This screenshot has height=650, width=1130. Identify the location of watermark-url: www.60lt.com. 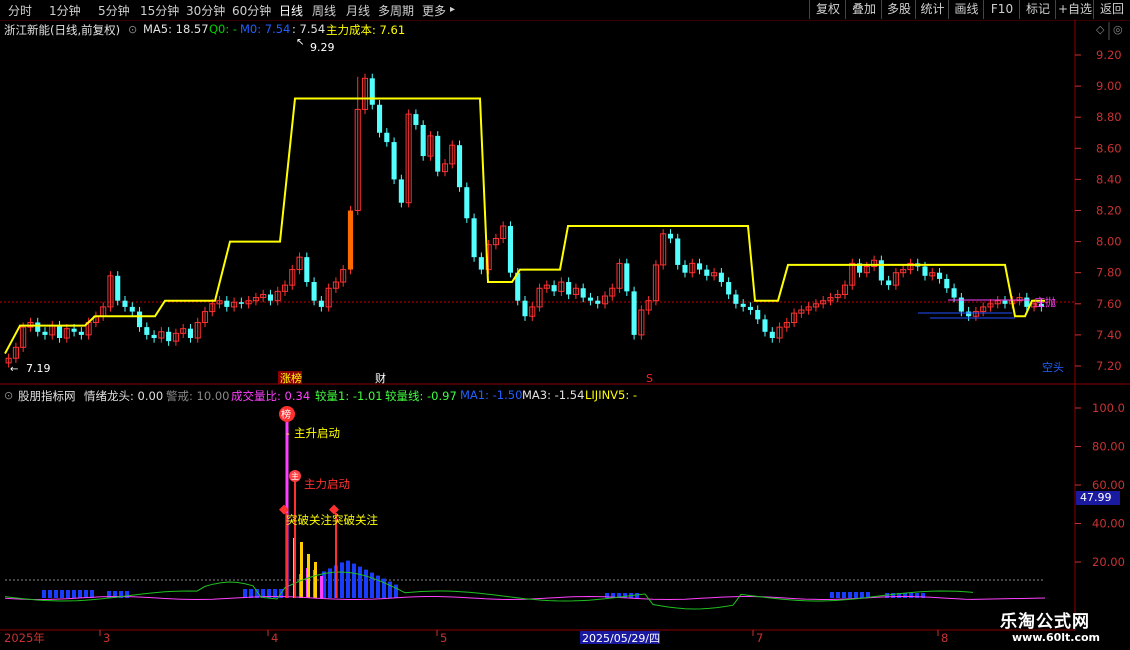
(1056, 637).